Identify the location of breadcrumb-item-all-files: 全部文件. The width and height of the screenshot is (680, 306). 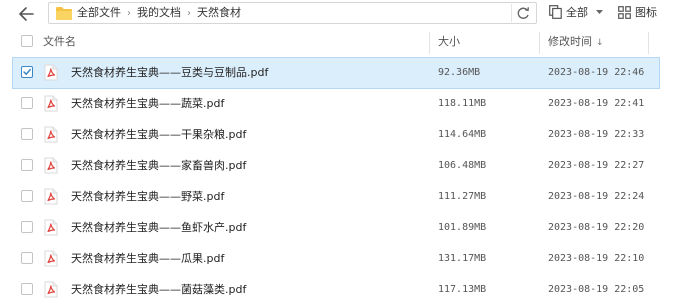
(99, 12).